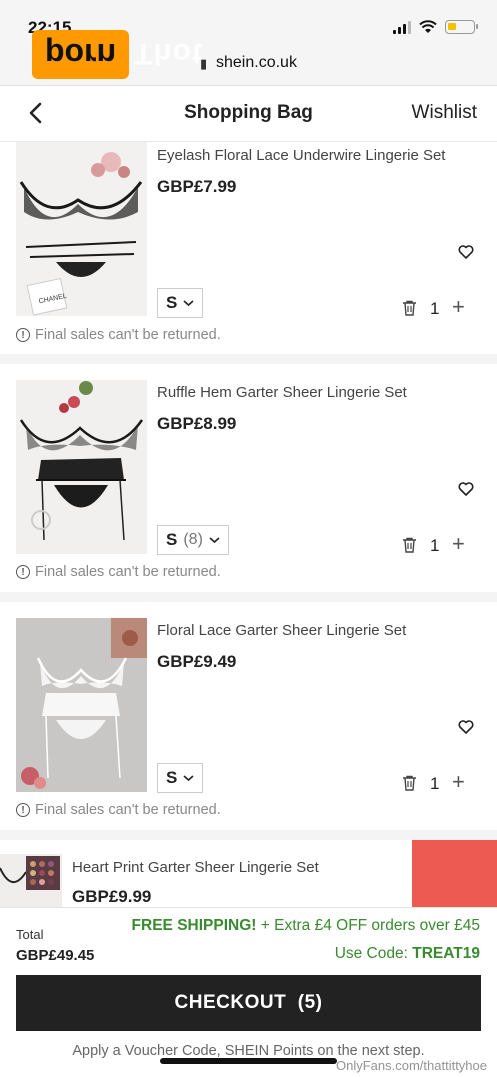 This screenshot has height=1077, width=497. What do you see at coordinates (461, 27) in the screenshot?
I see `battery-icon` at bounding box center [461, 27].